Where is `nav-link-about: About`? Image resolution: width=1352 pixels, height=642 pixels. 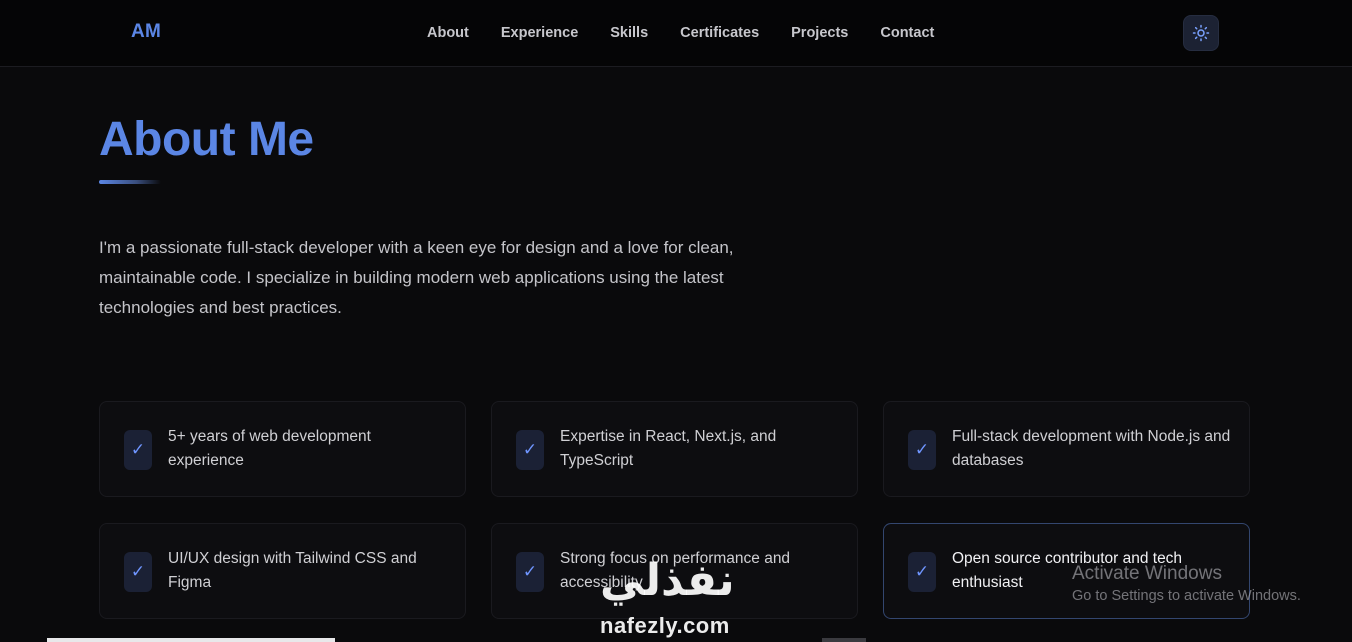 nav-link-about: About is located at coordinates (448, 33).